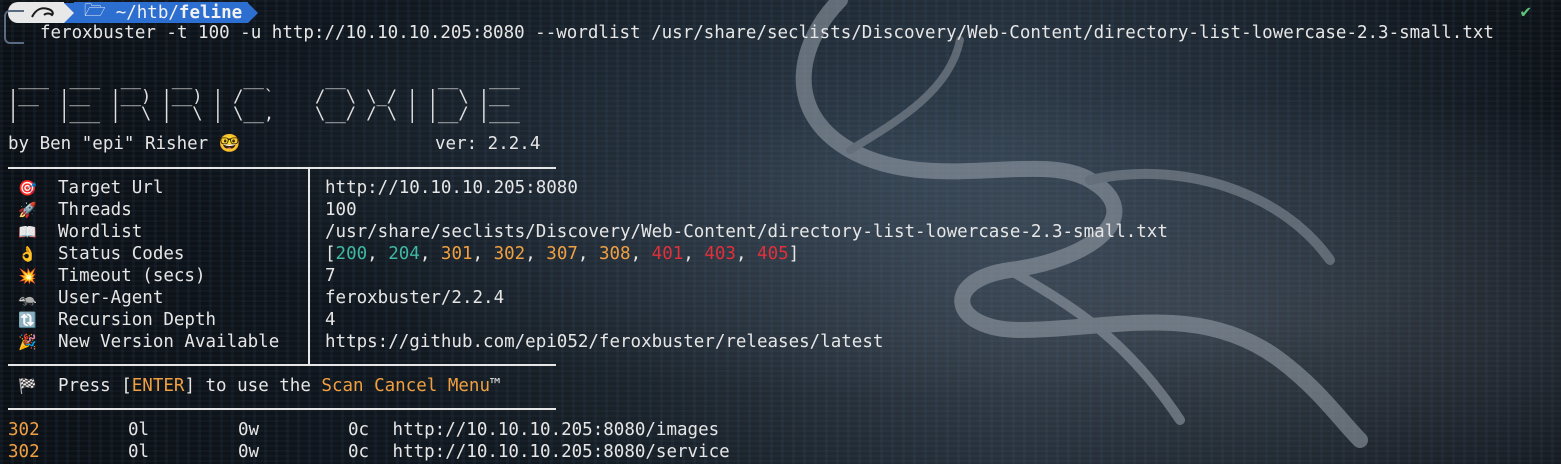  Describe the element at coordinates (404, 254) in the screenshot. I see `status-code: 204` at that location.